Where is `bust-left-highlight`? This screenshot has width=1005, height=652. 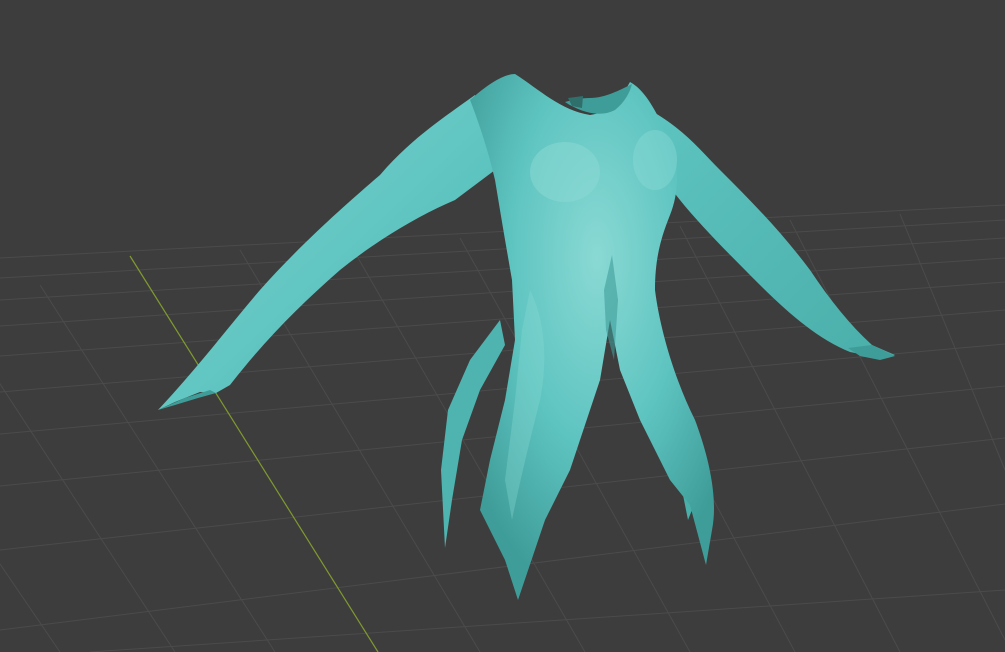 bust-left-highlight is located at coordinates (565, 172).